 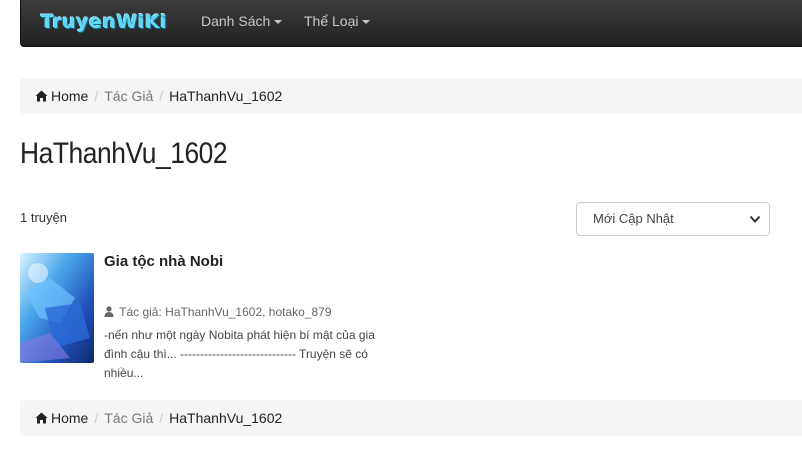 I want to click on story-cover-image, so click(x=57, y=308).